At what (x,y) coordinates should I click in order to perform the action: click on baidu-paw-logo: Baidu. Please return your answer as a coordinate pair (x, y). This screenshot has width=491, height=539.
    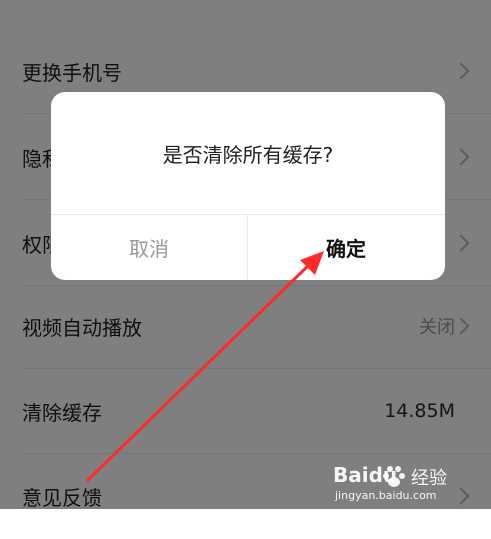
    Looking at the image, I should click on (369, 475).